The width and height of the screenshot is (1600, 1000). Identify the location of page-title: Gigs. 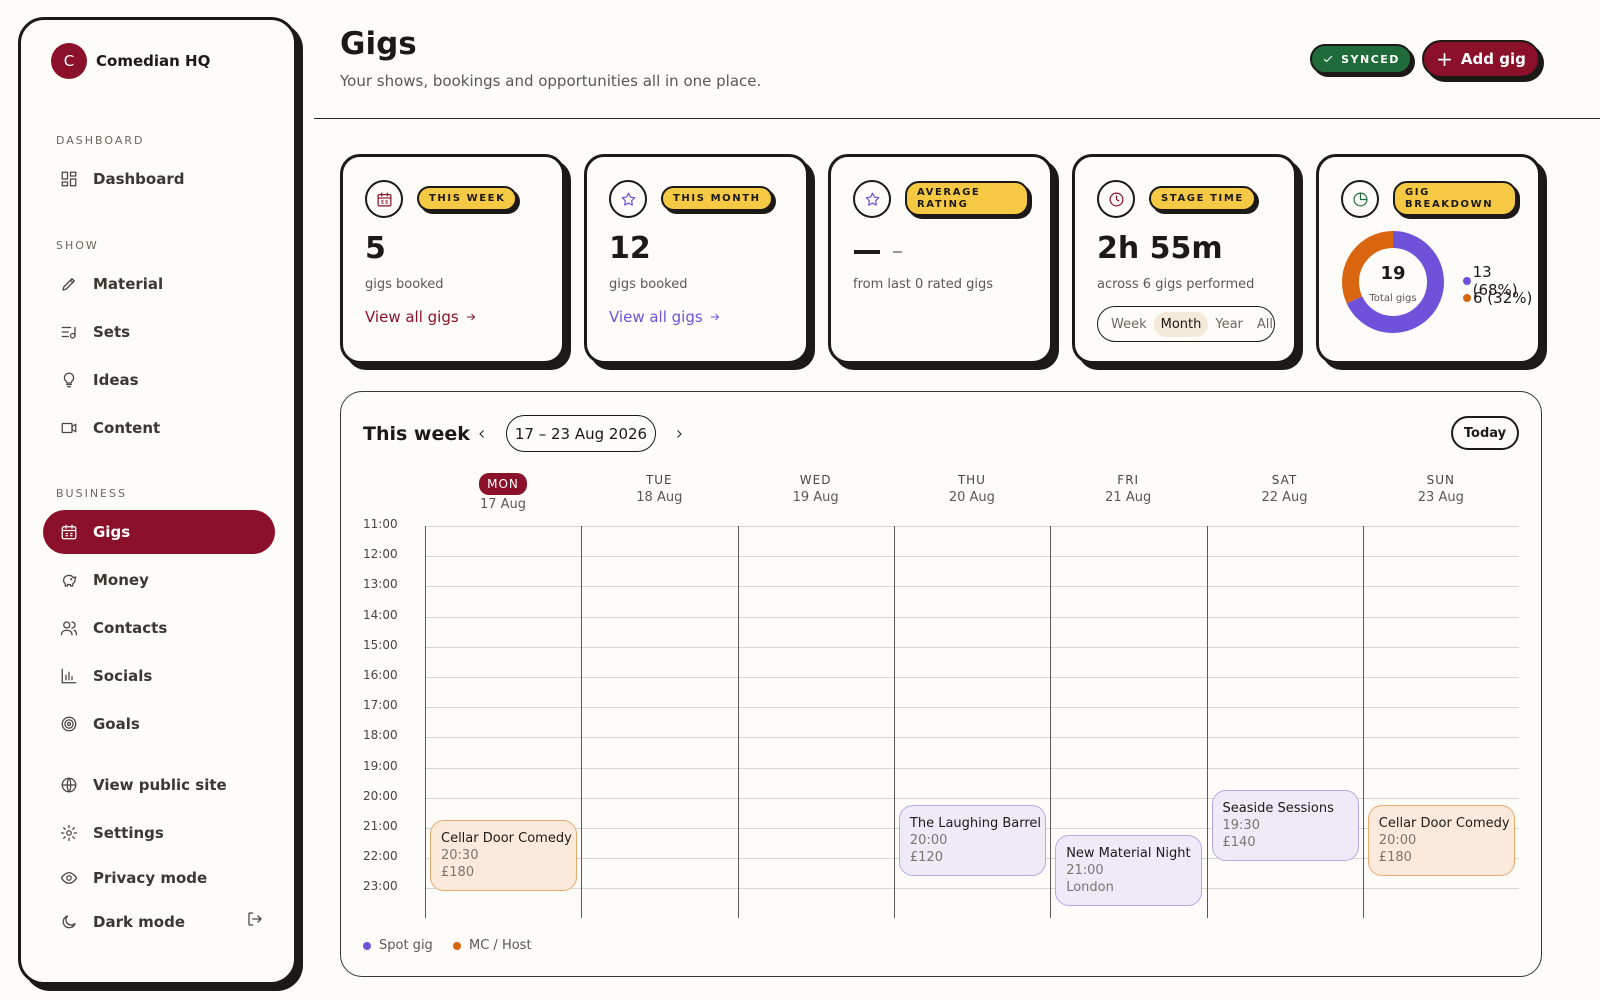
(378, 44).